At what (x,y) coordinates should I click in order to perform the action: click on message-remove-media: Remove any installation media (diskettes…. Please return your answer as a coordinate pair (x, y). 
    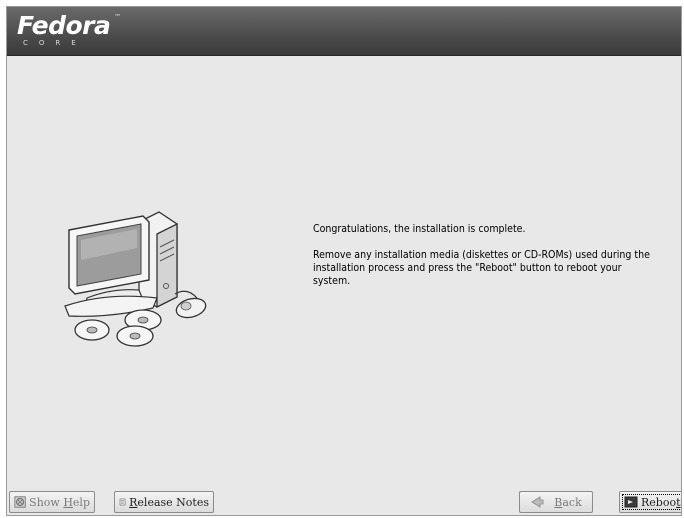
    Looking at the image, I should click on (481, 268).